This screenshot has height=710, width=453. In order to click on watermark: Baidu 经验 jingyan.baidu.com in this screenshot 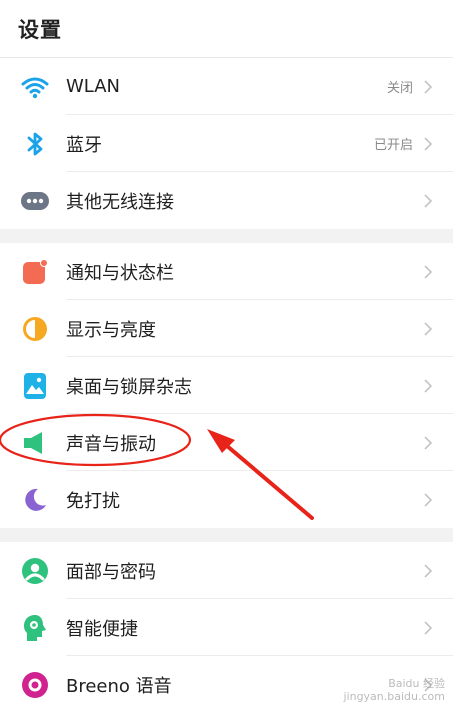, I will do `click(394, 691)`.